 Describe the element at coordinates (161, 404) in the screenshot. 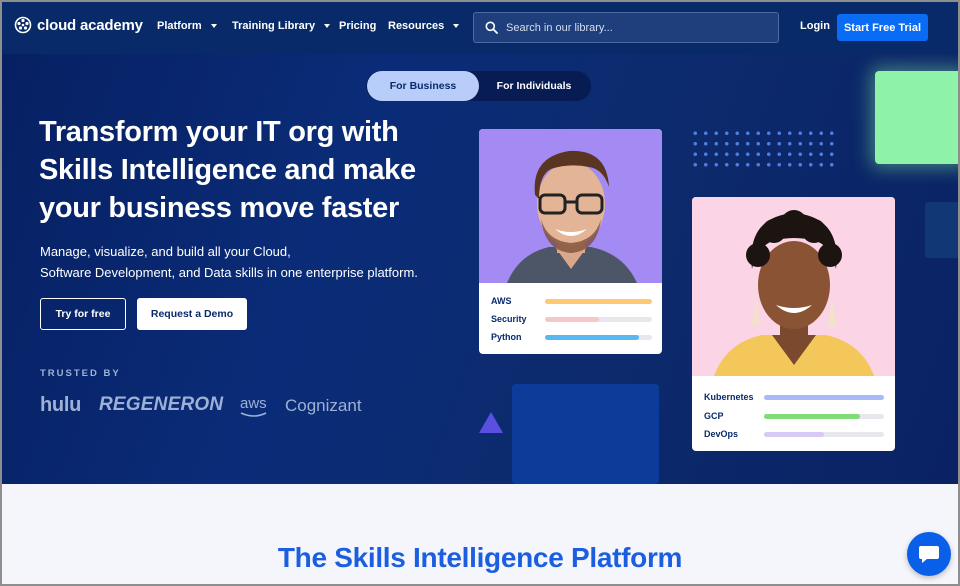

I see `brand-logo-regeneron: REGENERON` at that location.